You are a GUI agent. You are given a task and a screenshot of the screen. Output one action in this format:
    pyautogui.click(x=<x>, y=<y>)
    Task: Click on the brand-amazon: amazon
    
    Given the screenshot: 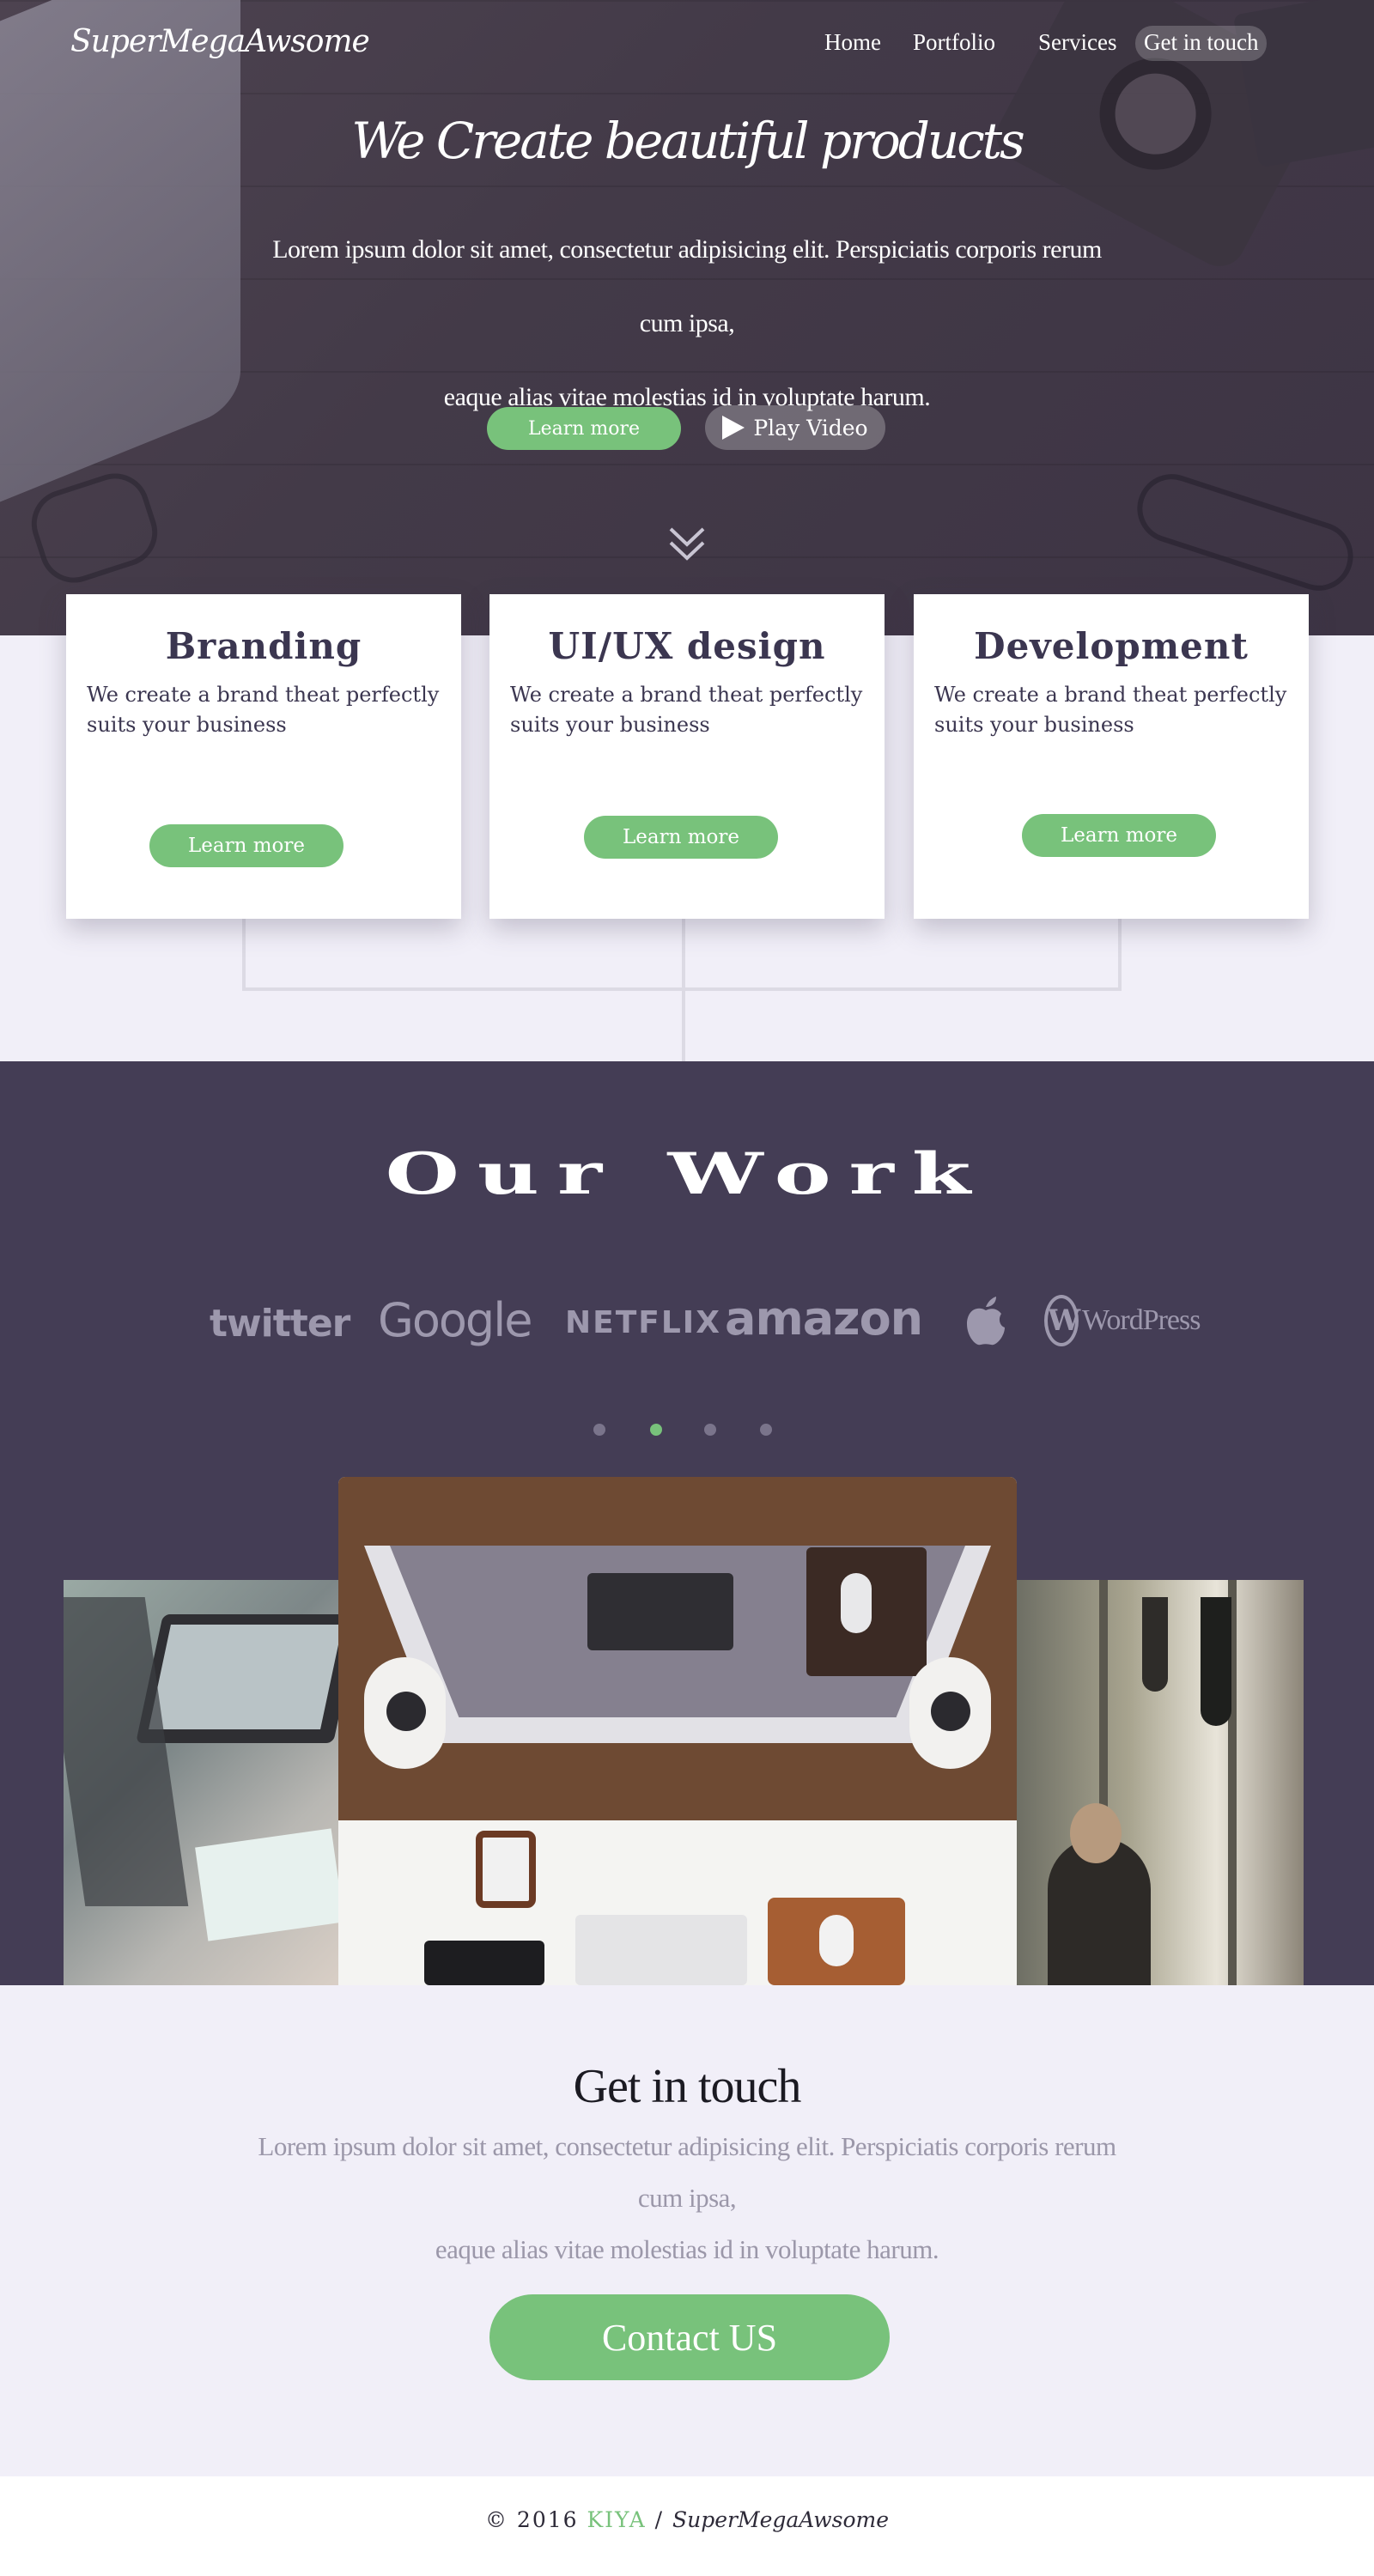 What is the action you would take?
    pyautogui.click(x=824, y=1319)
    